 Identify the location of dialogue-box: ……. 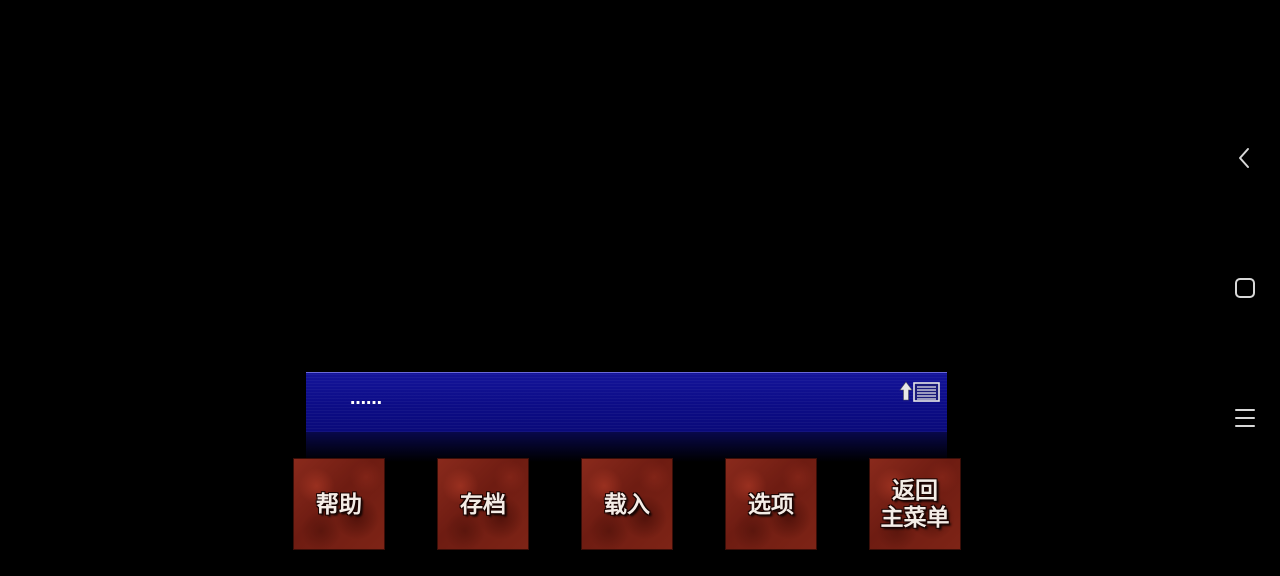
(626, 402).